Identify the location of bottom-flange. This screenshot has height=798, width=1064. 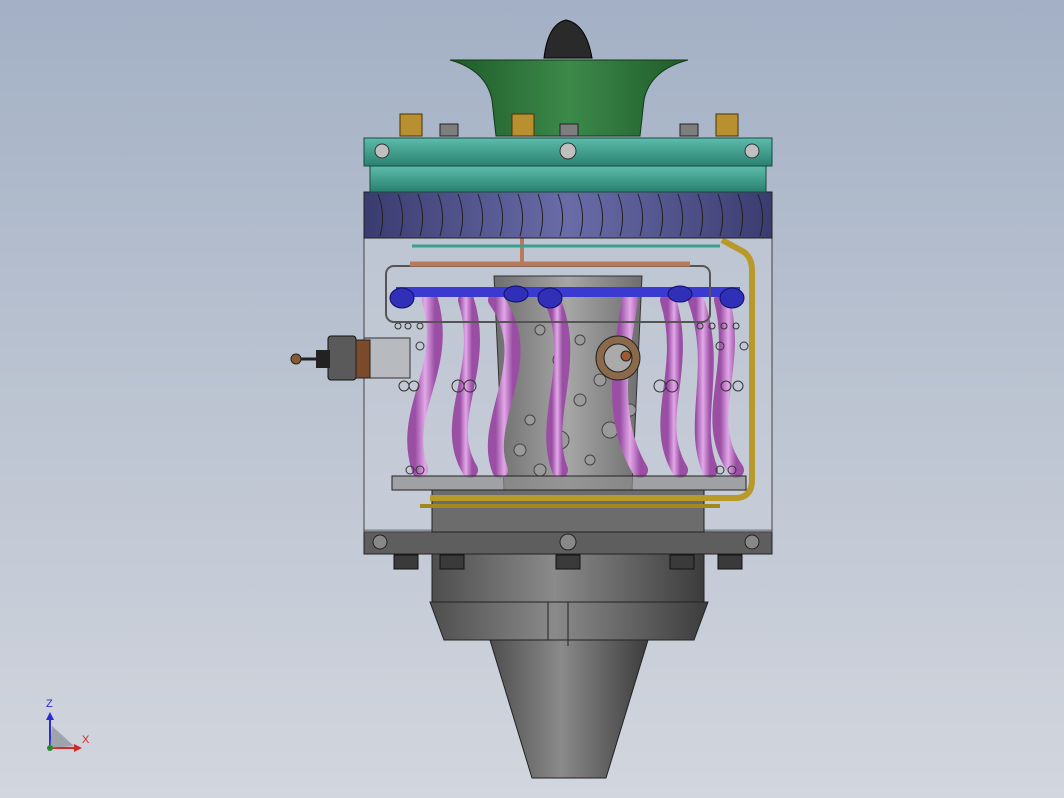
(568, 549).